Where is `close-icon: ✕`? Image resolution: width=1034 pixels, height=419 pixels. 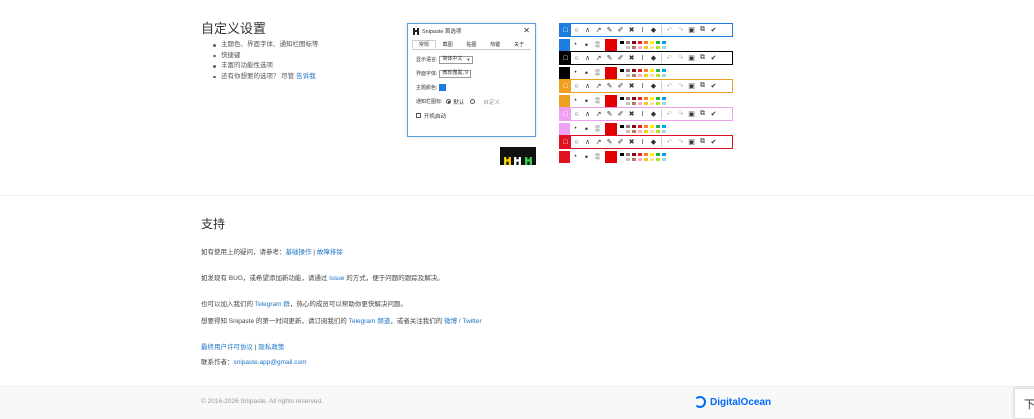 close-icon: ✕ is located at coordinates (526, 31).